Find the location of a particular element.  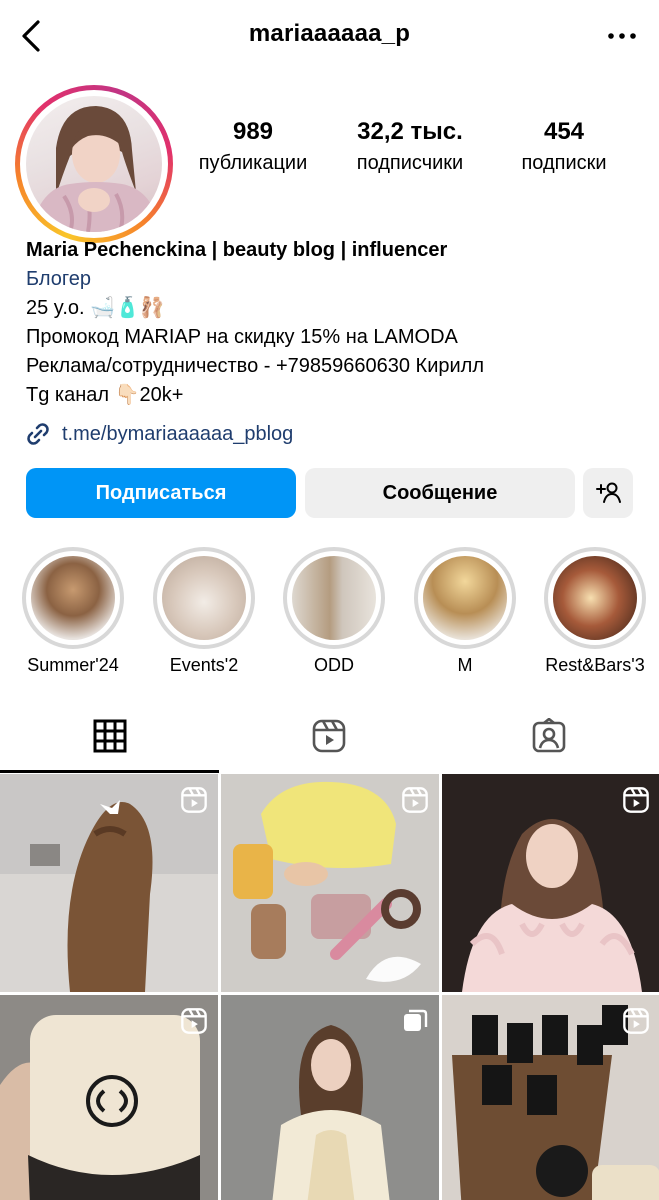

active-tab-indicator is located at coordinates (109, 771).